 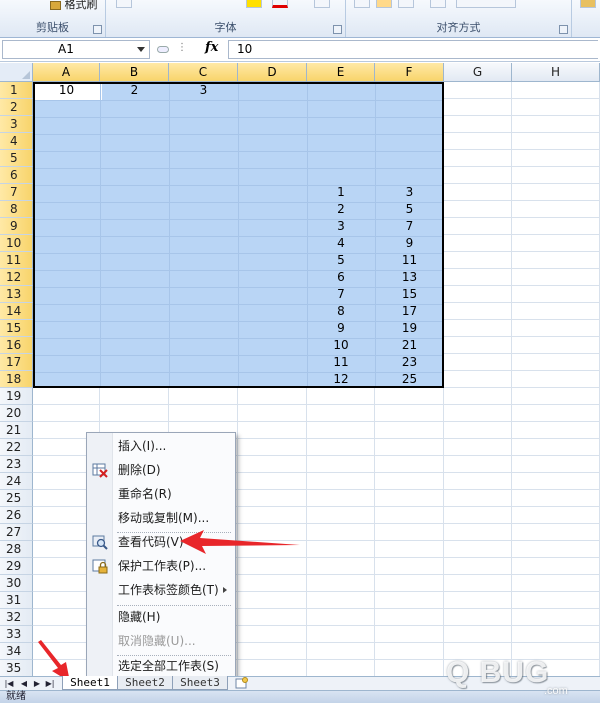 I want to click on cell-f17: 23, so click(x=409, y=362).